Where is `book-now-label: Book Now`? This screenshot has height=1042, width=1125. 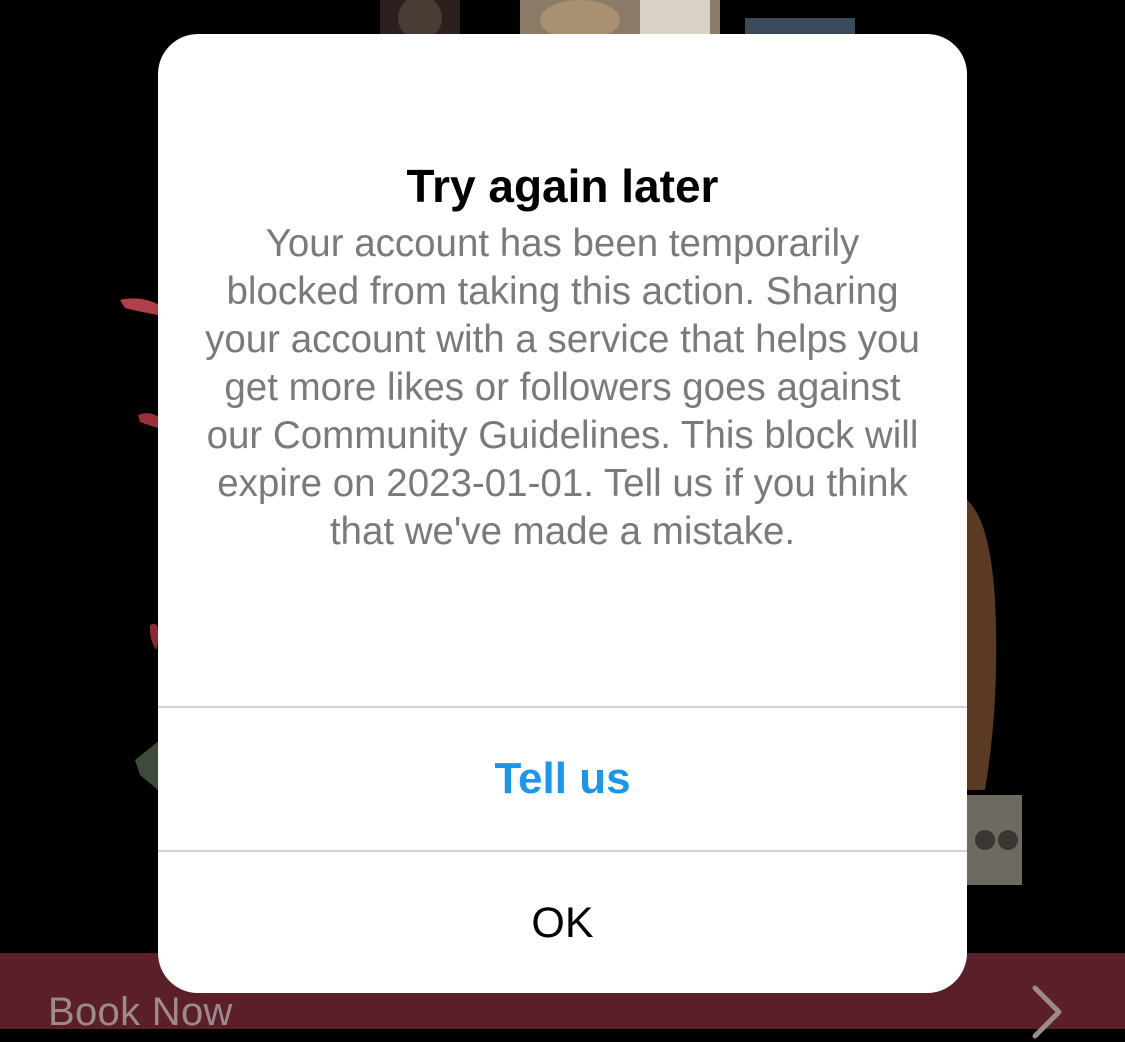
book-now-label: Book Now is located at coordinates (140, 1012).